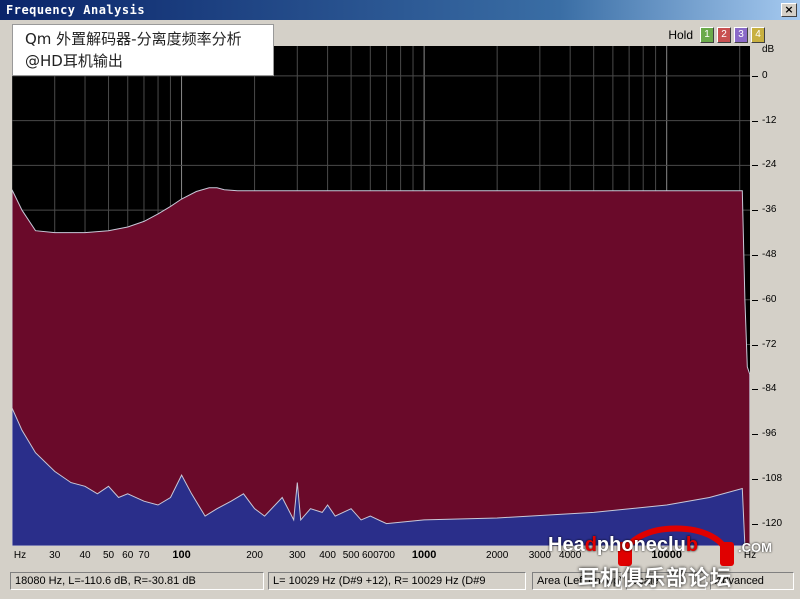 The image size is (800, 599). I want to click on note-line-2: @HD耳机输出, so click(74, 61).